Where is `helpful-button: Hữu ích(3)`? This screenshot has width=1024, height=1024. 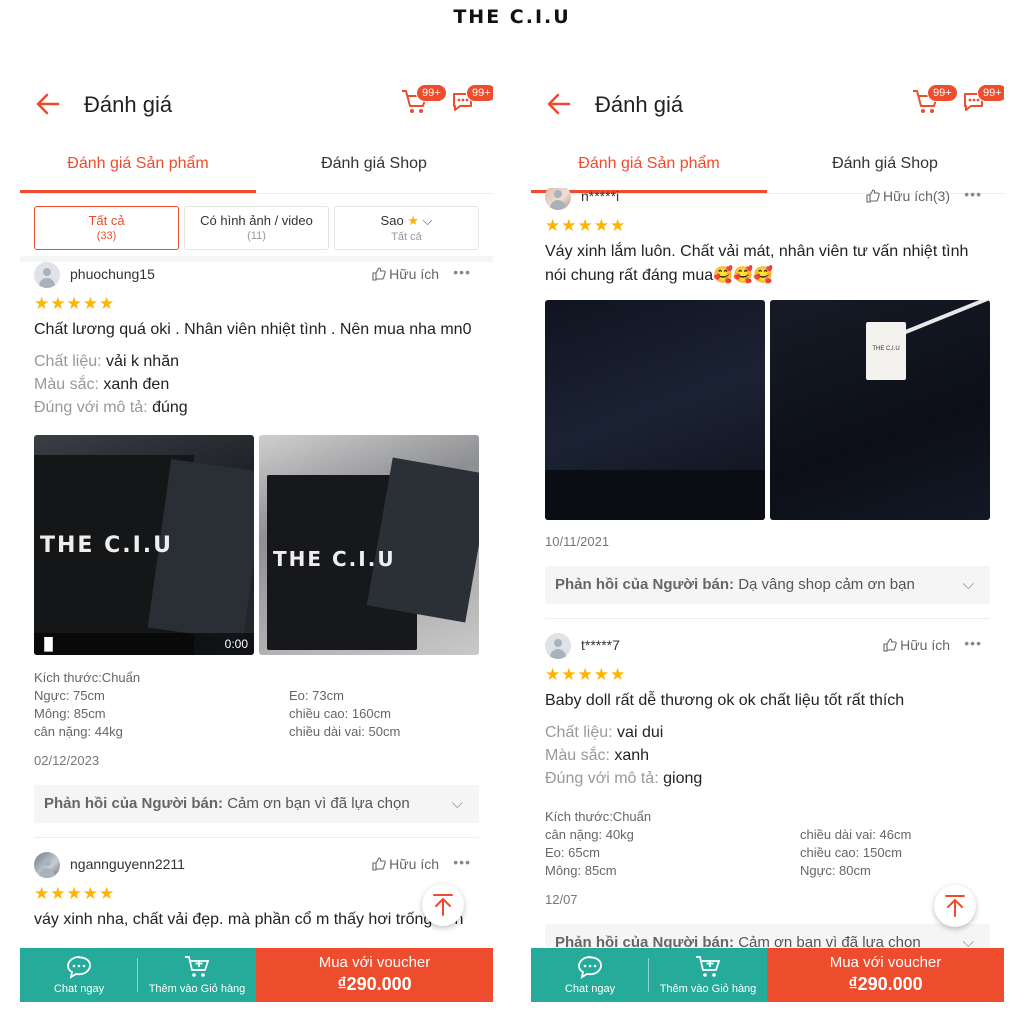
helpful-button: Hữu ích(3) is located at coordinates (908, 196).